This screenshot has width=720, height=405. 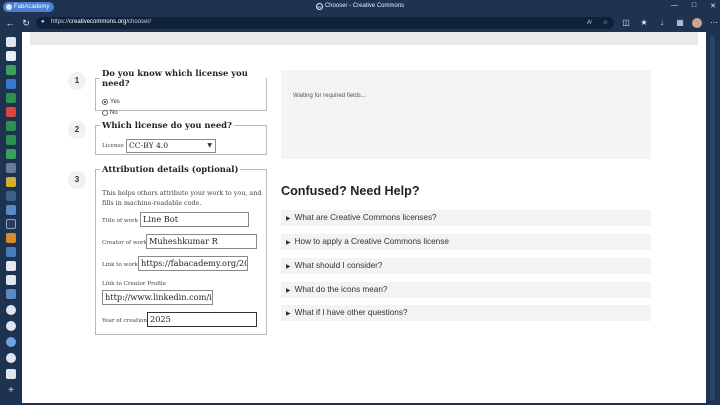 I want to click on cc-logo-icon: cc, so click(x=319, y=6).